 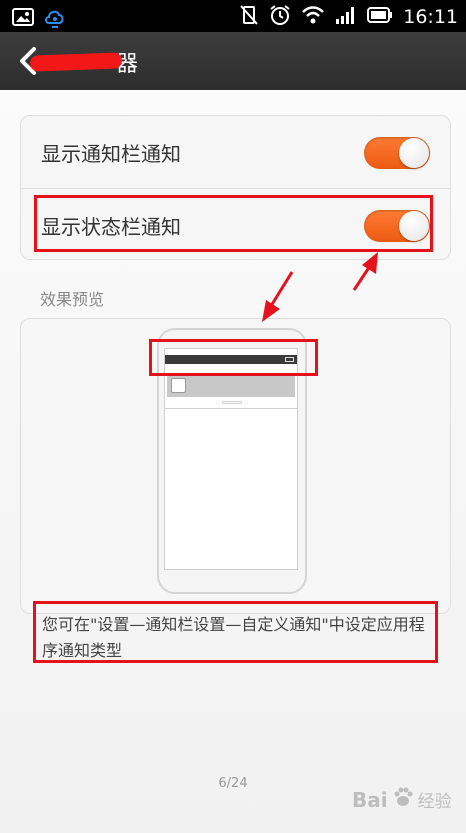 I want to click on phone-drawer-handle, so click(x=232, y=402).